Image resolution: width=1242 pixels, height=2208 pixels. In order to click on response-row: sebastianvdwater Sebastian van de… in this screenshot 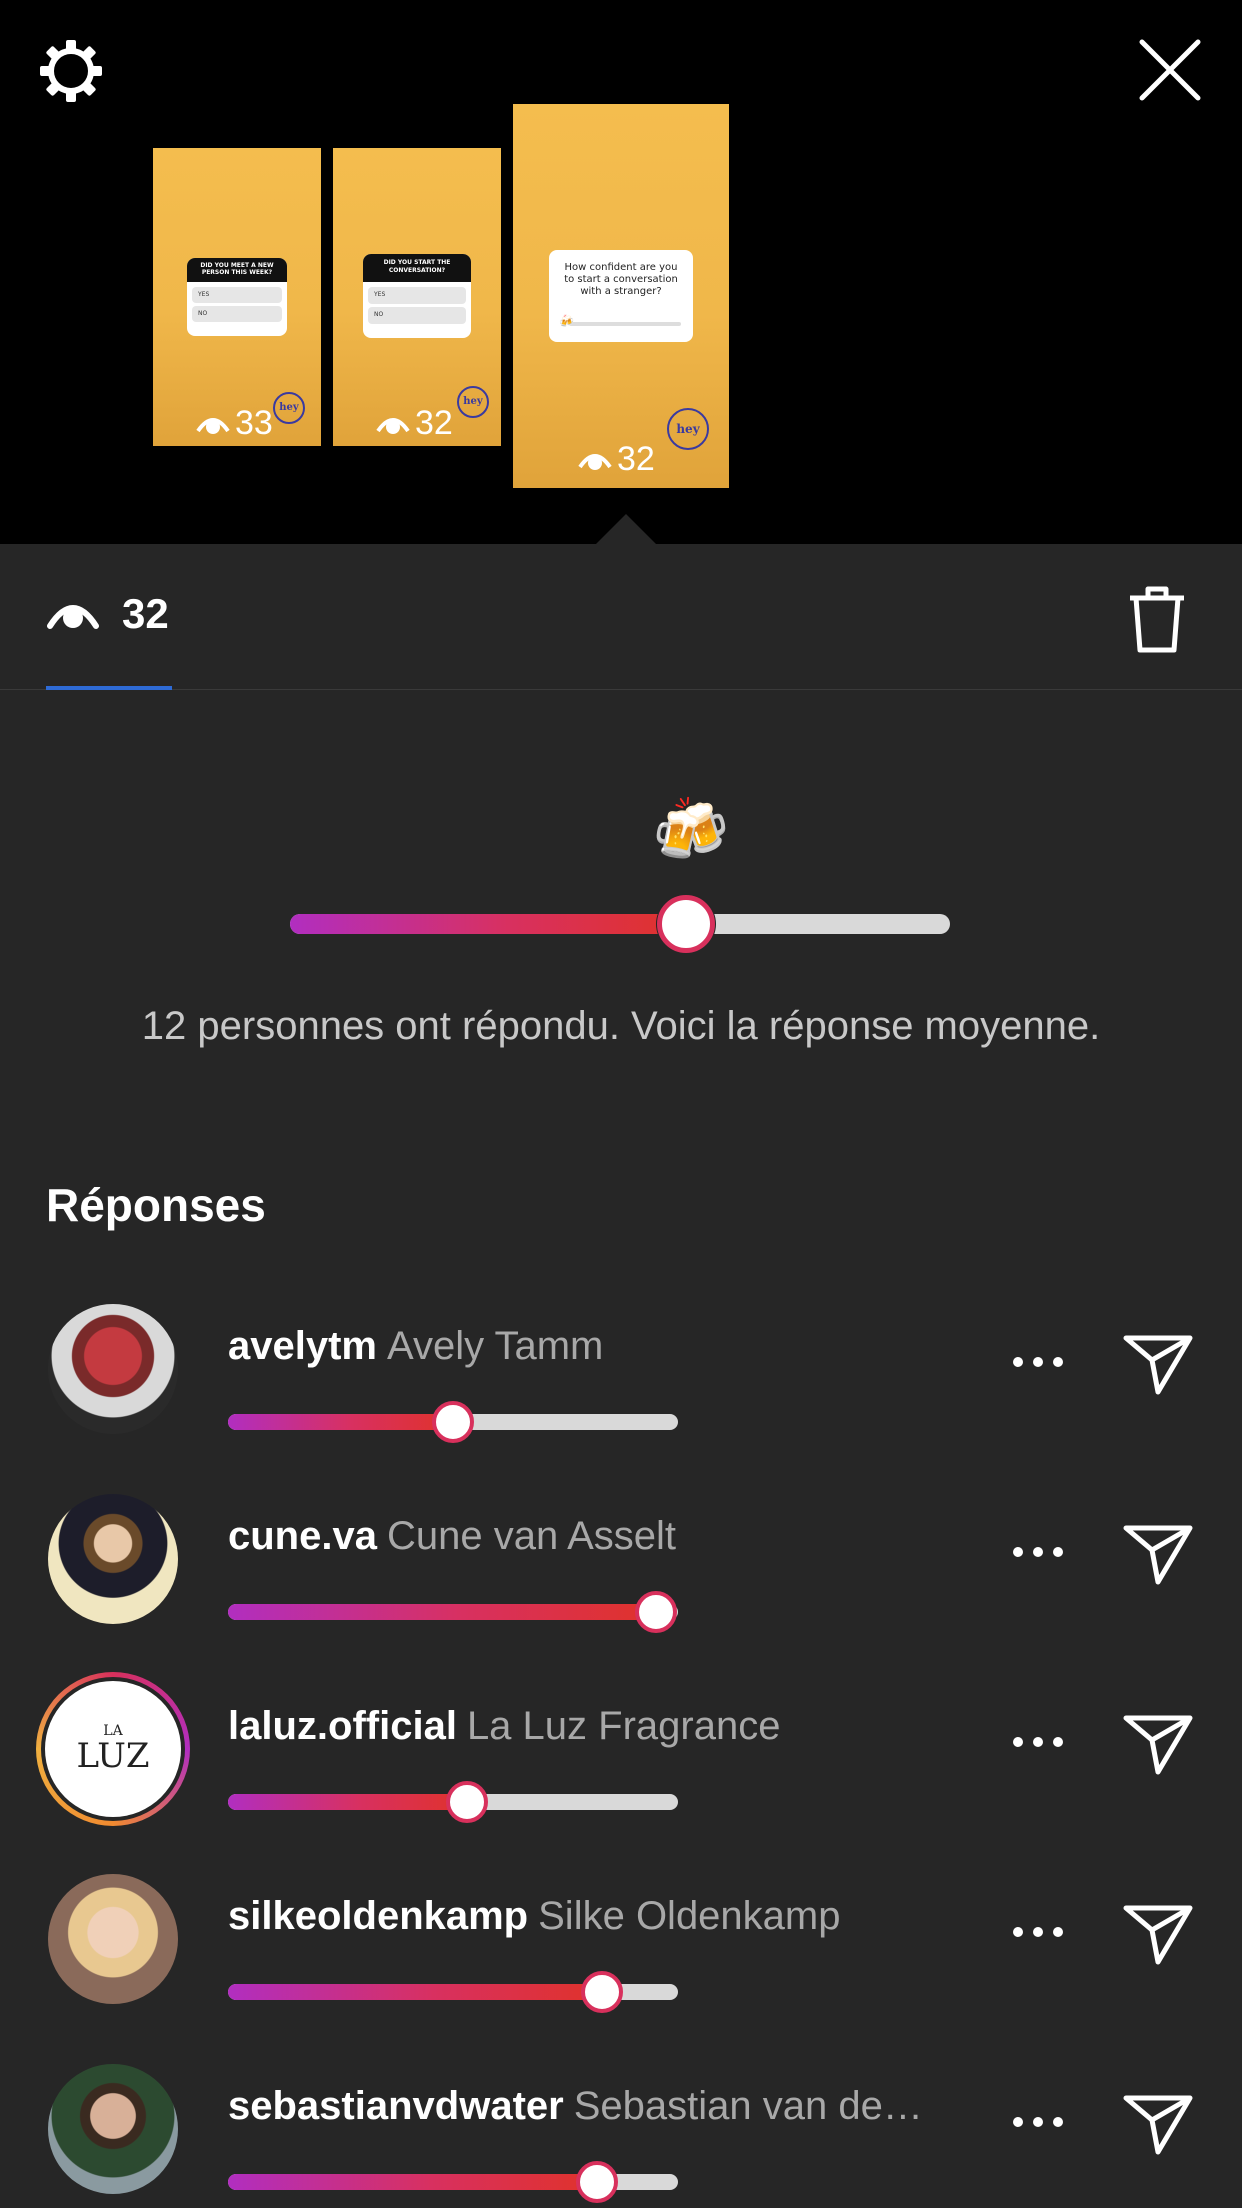, I will do `click(621, 2127)`.